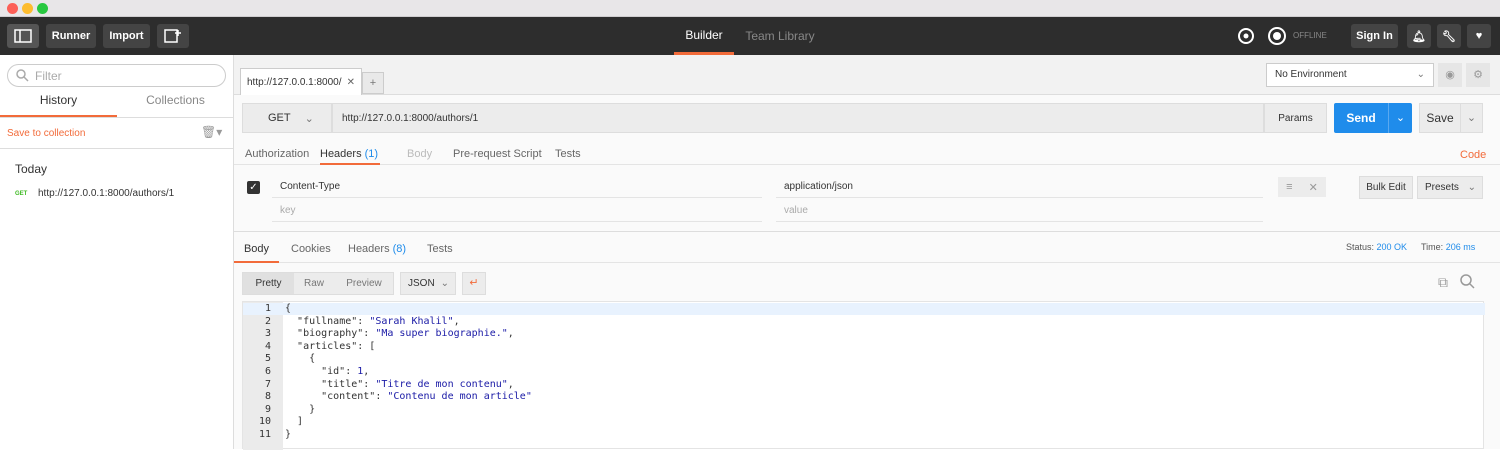 The image size is (1500, 450). I want to click on bell-icon: 🔔︎, so click(1419, 36).